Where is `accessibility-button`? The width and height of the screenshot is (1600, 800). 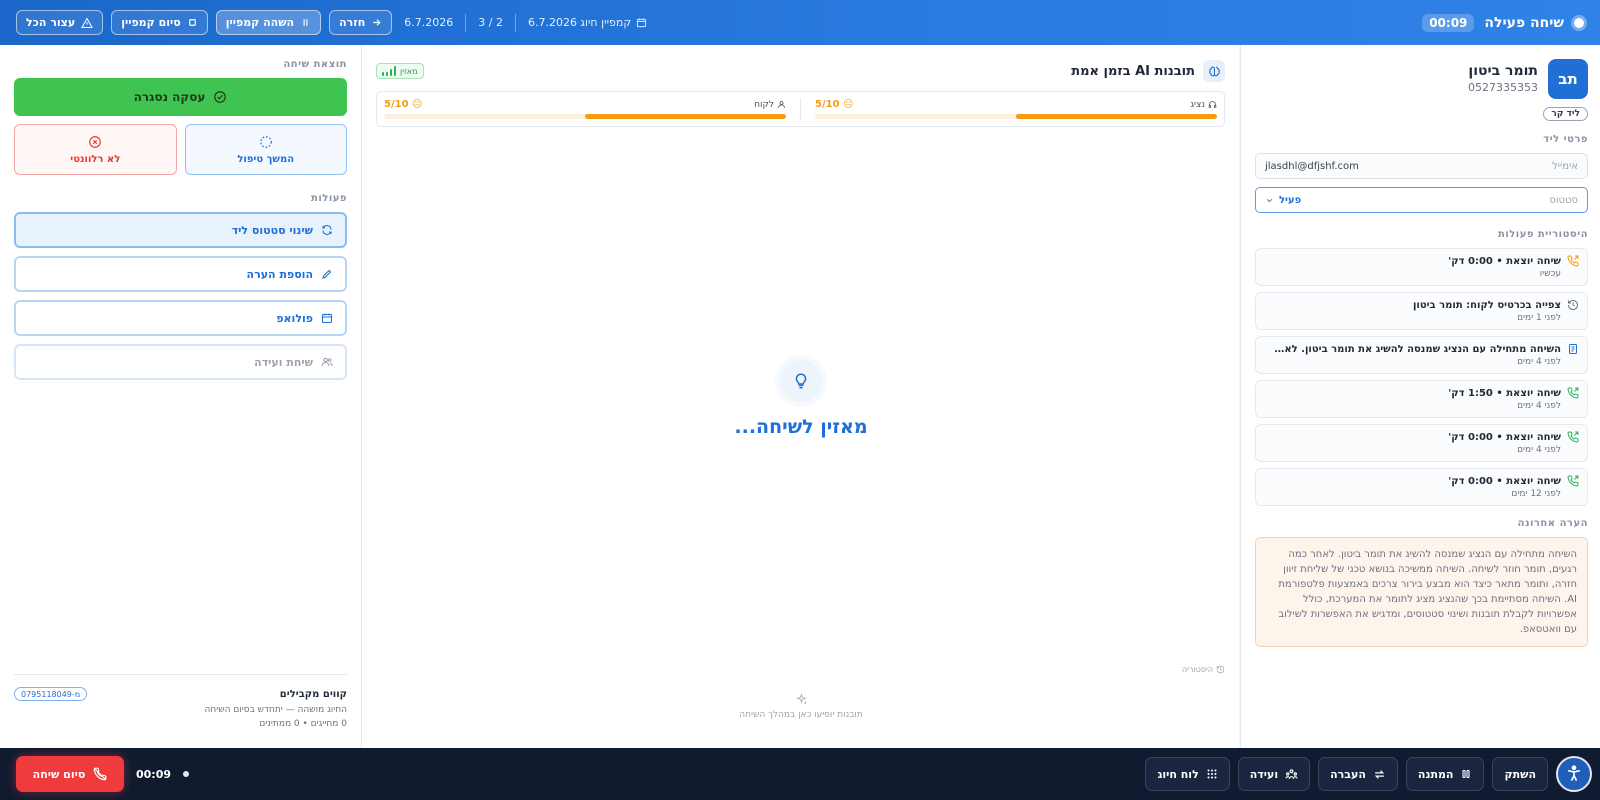
accessibility-button is located at coordinates (1574, 774).